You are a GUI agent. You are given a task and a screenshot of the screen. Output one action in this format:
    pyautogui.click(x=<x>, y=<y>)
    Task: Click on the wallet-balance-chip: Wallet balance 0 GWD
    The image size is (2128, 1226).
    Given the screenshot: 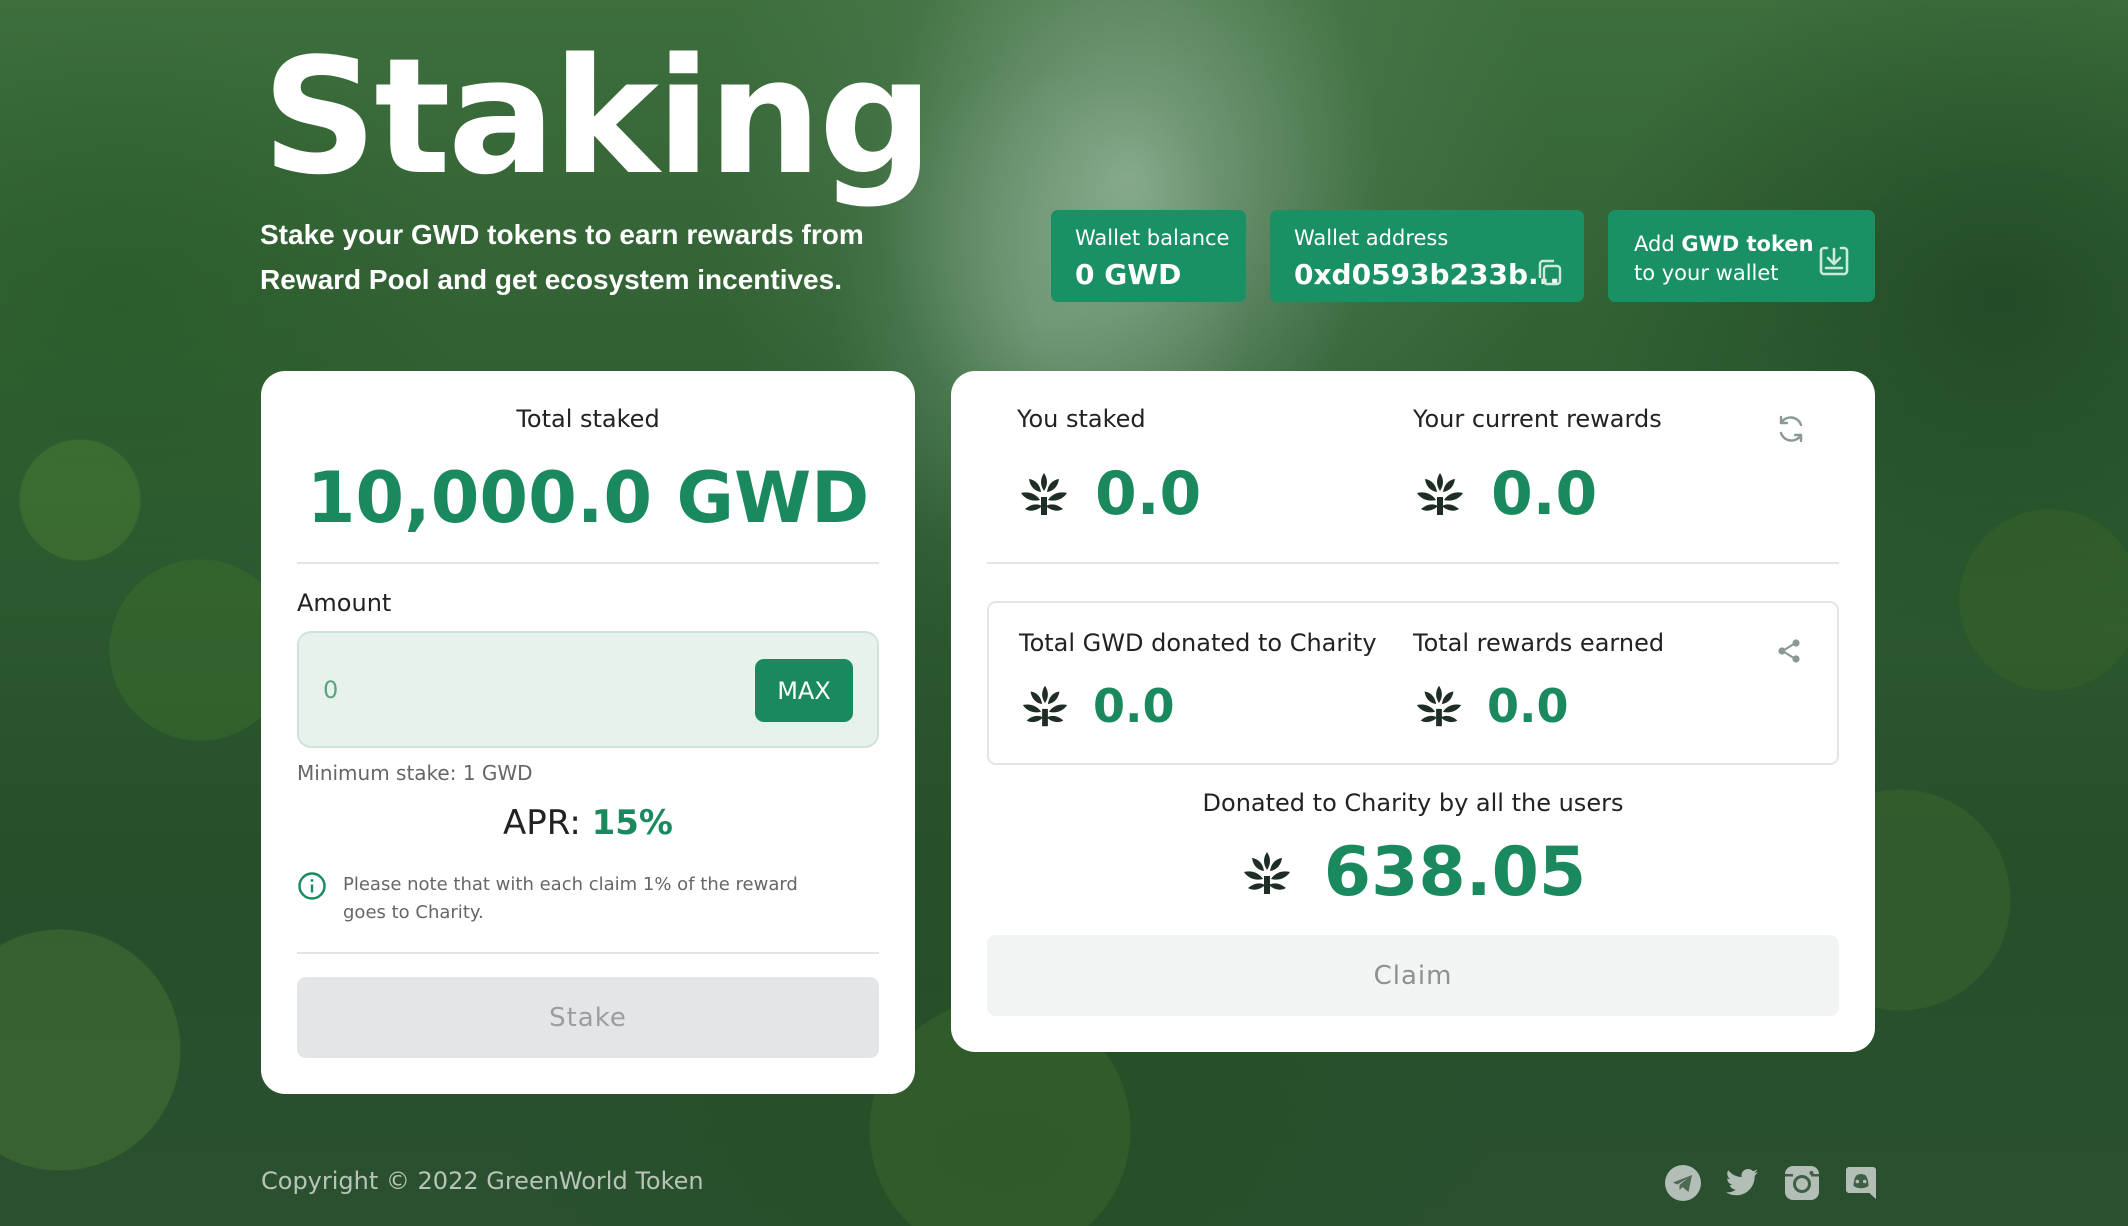 What is the action you would take?
    pyautogui.click(x=1148, y=256)
    